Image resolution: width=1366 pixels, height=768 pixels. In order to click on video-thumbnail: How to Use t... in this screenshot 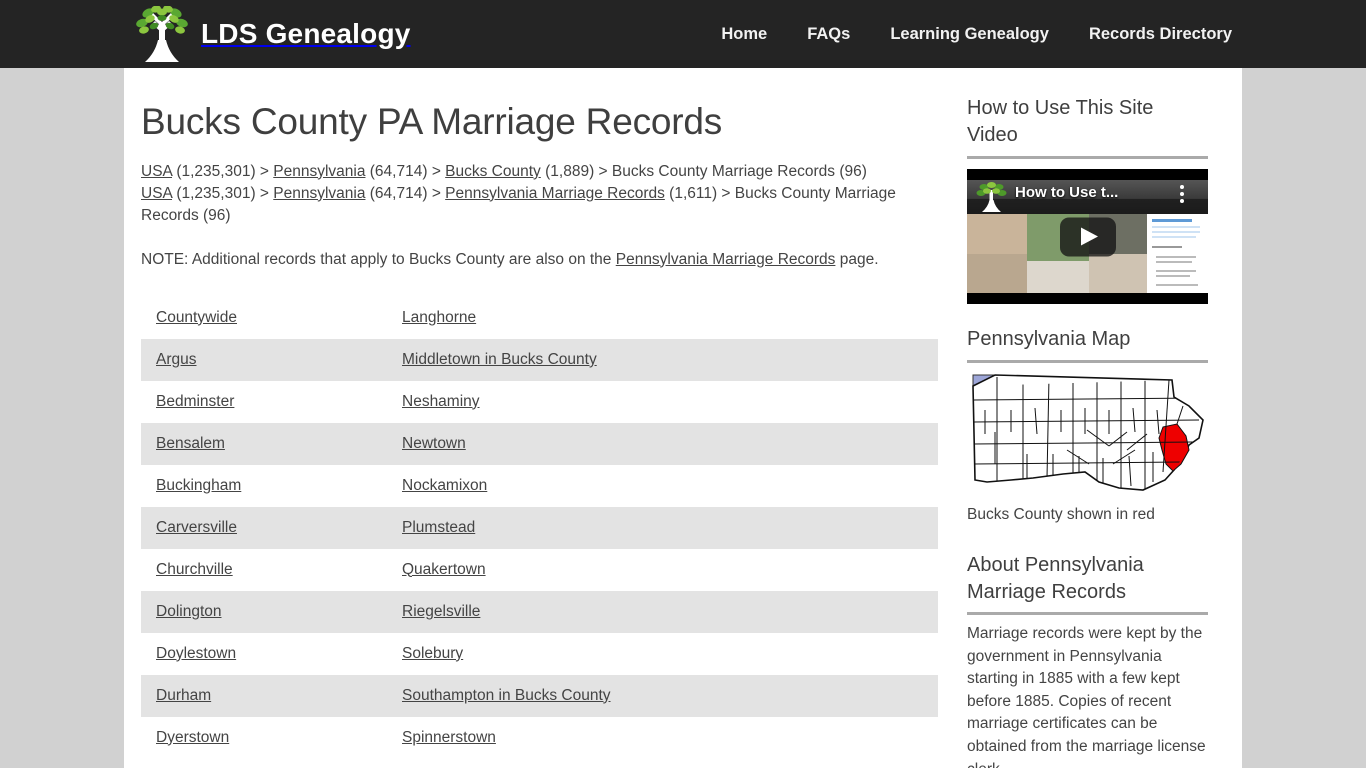, I will do `click(1087, 236)`.